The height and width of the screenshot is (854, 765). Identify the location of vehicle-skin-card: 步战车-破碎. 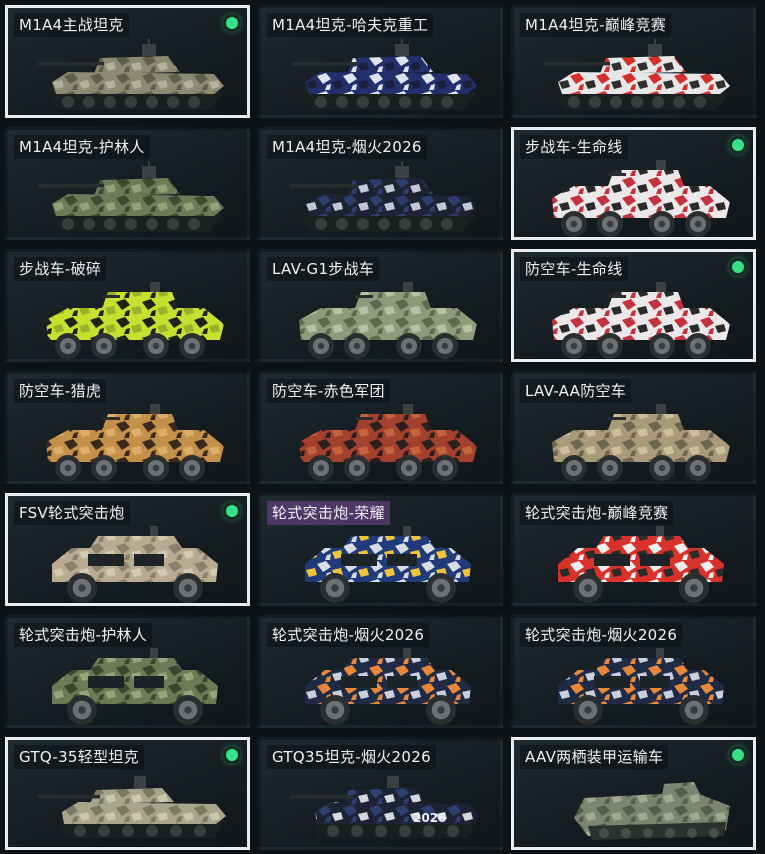
(127, 305).